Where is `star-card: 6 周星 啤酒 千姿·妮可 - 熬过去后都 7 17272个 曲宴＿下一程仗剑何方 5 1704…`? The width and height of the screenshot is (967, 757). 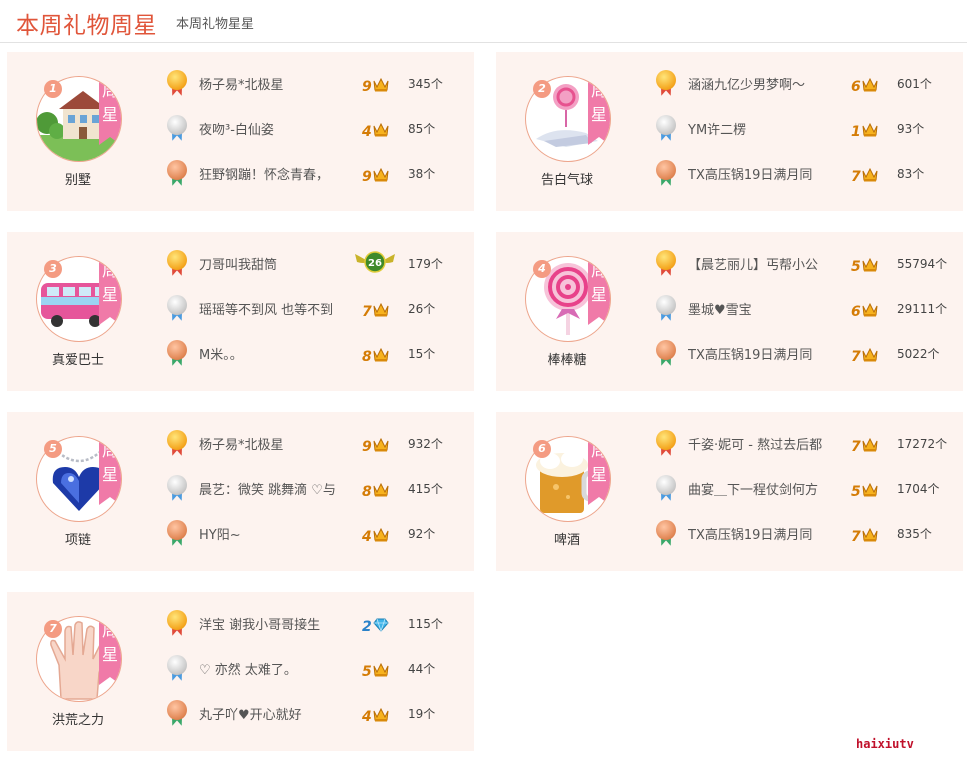 star-card: 6 周星 啤酒 千姿·妮可 - 熬过去后都 7 17272个 曲宴＿下一程仗剑何方 5 1704… is located at coordinates (729, 491).